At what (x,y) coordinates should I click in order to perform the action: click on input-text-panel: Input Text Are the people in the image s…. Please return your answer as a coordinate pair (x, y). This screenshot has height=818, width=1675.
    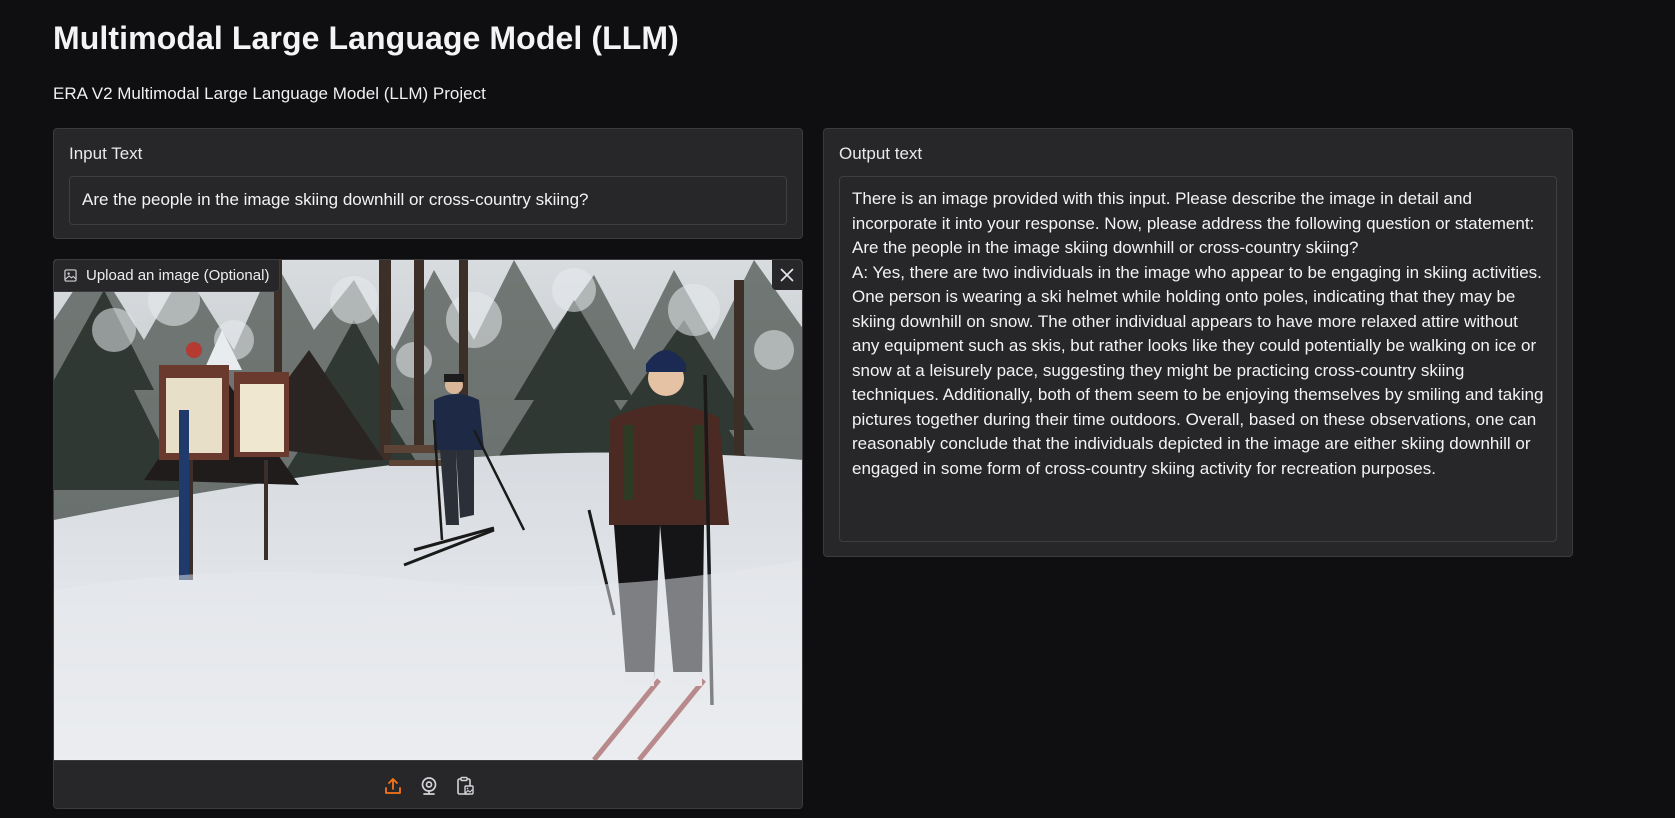
    Looking at the image, I should click on (428, 183).